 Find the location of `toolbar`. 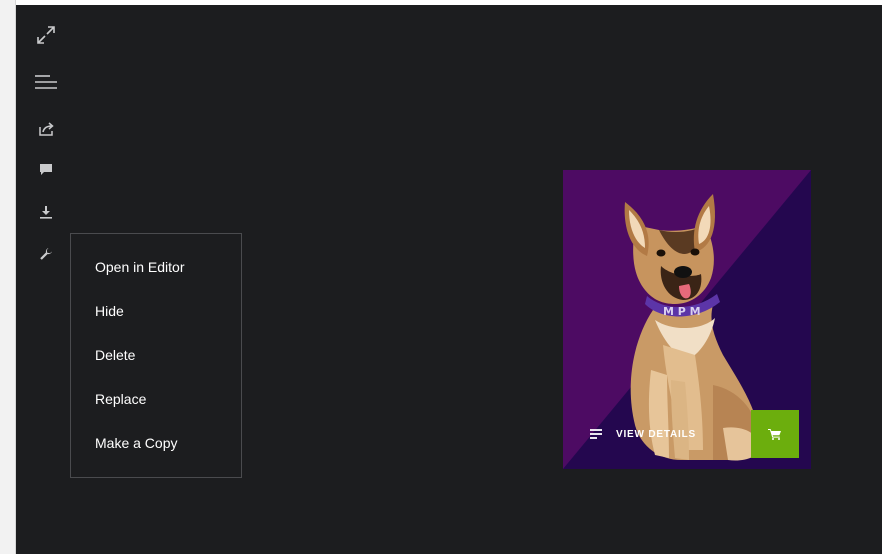

toolbar is located at coordinates (46, 155).